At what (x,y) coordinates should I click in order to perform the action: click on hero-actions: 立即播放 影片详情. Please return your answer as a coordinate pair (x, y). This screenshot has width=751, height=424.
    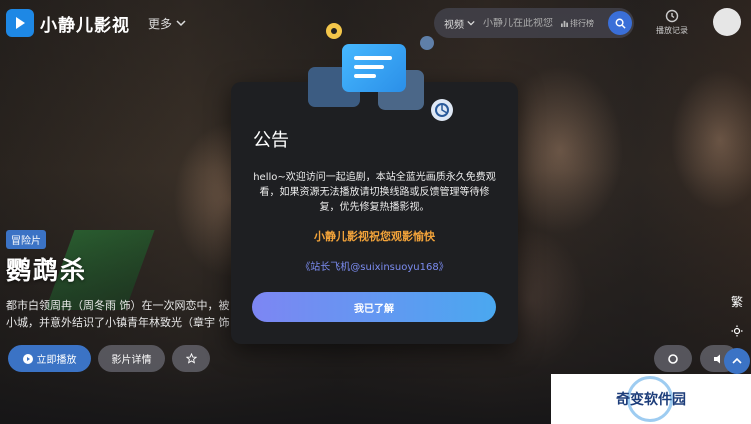
    Looking at the image, I should click on (109, 358).